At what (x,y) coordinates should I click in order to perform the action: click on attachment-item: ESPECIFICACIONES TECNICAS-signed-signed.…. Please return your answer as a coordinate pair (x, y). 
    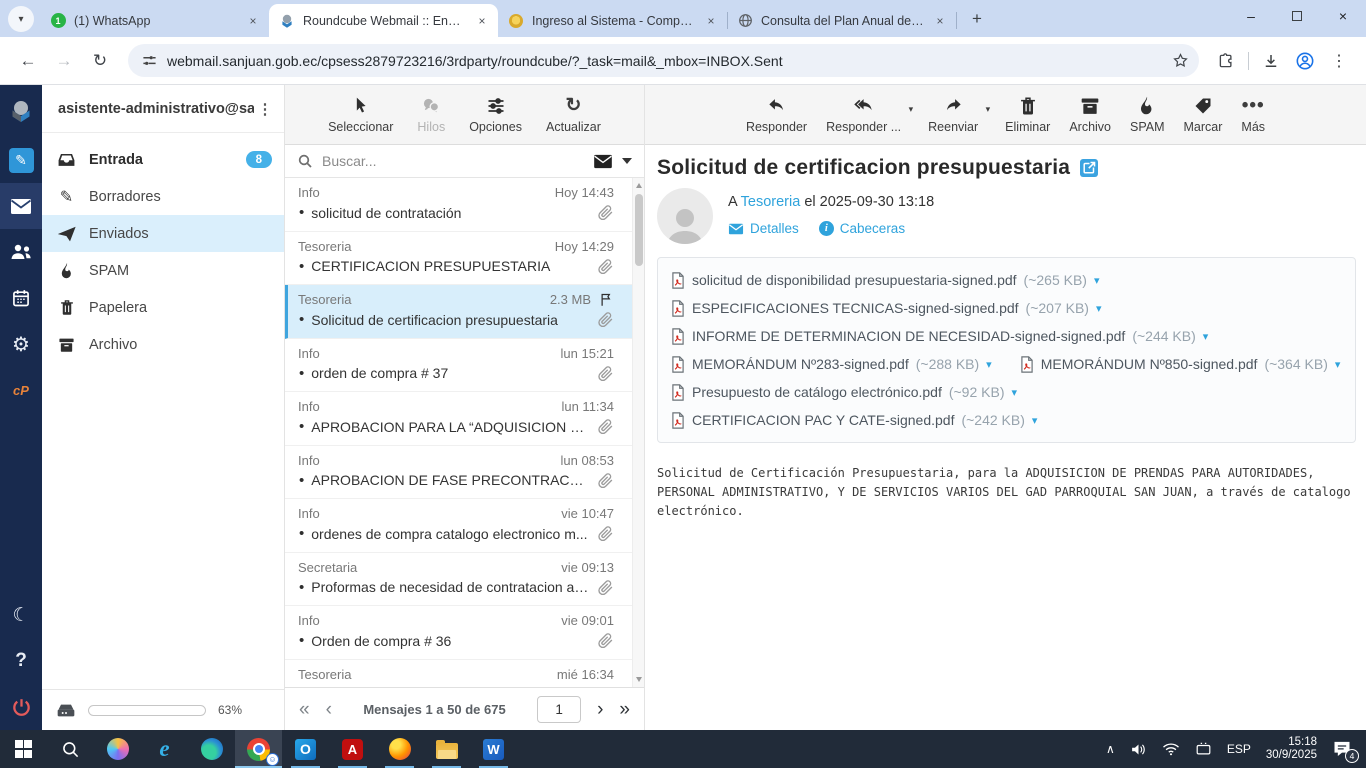
    Looking at the image, I should click on (886, 308).